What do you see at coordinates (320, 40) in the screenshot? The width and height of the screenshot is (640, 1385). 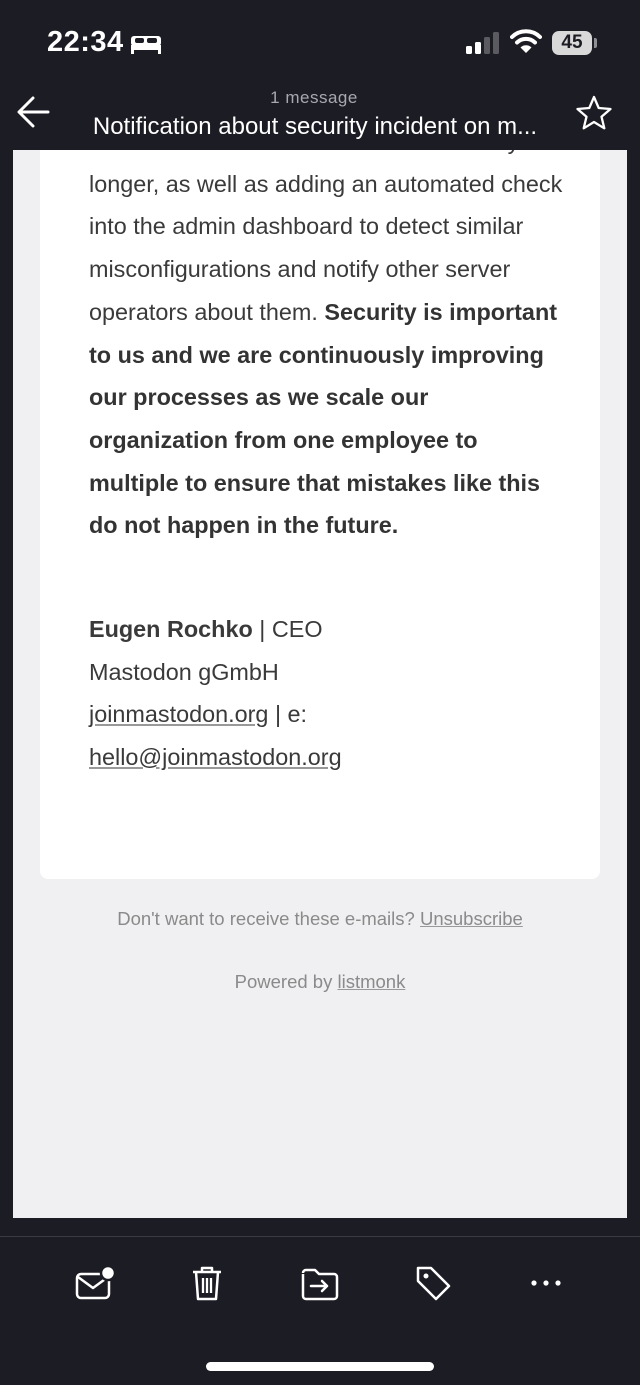 I see `status-bar: 22:34 45` at bounding box center [320, 40].